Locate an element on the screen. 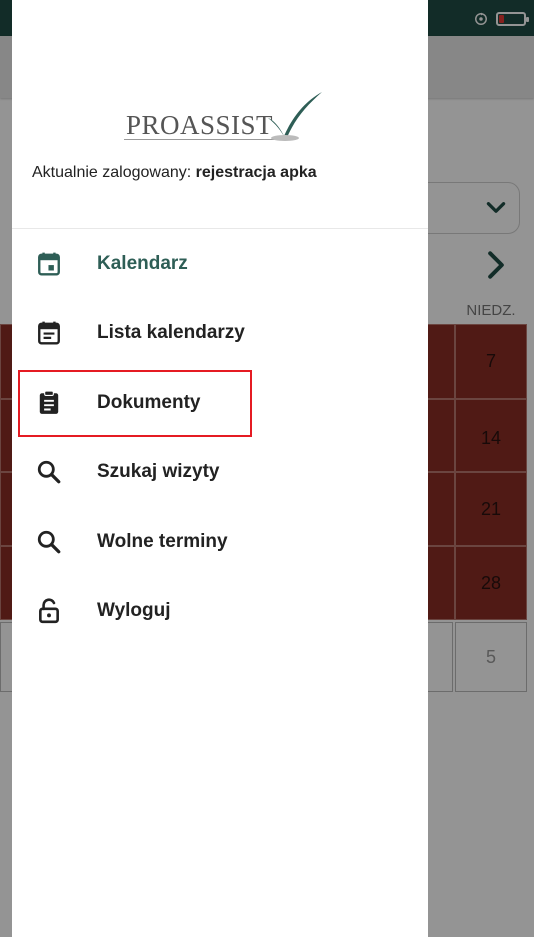 This screenshot has width=534, height=937. menu-item-szukaj-wizyty: Szukaj wizyty is located at coordinates (220, 471).